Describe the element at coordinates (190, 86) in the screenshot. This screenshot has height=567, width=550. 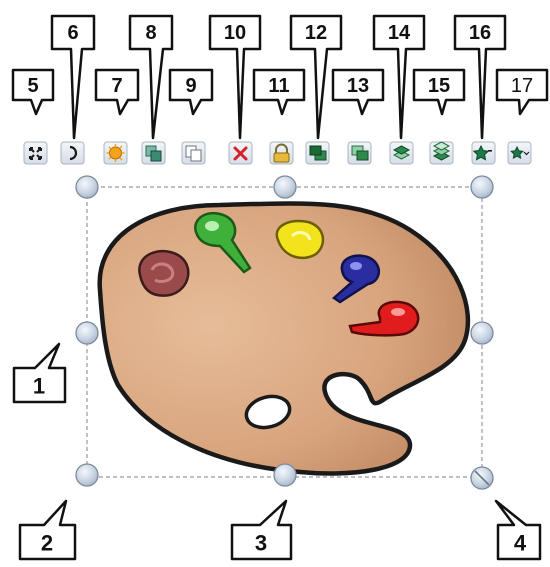
I see `callout-number: 9` at that location.